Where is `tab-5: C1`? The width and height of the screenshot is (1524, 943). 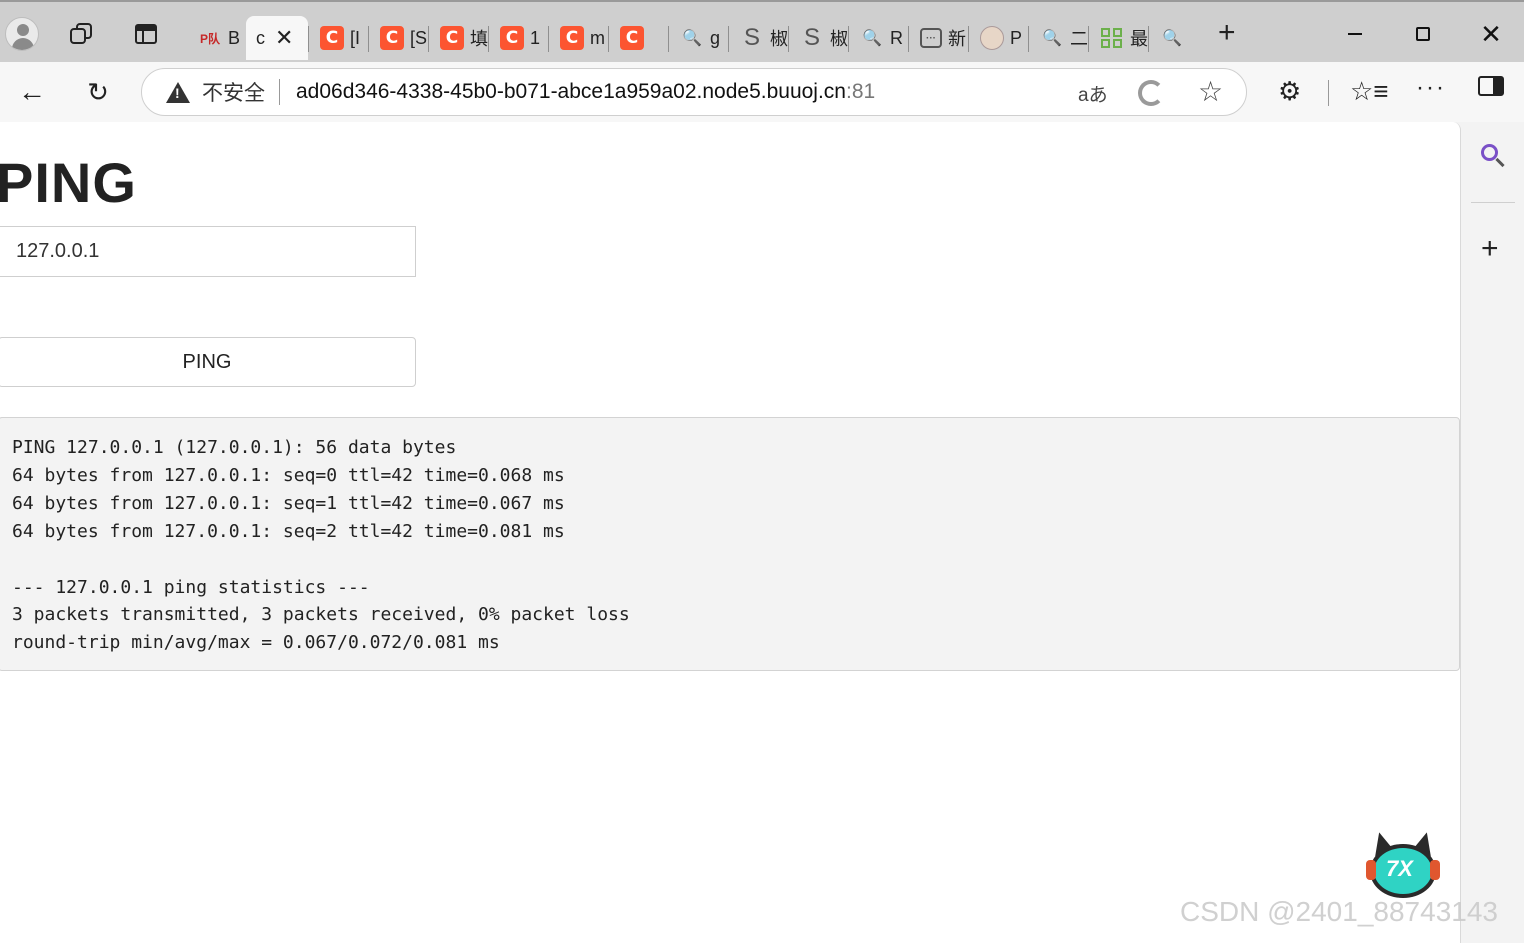 tab-5: C1 is located at coordinates (518, 38).